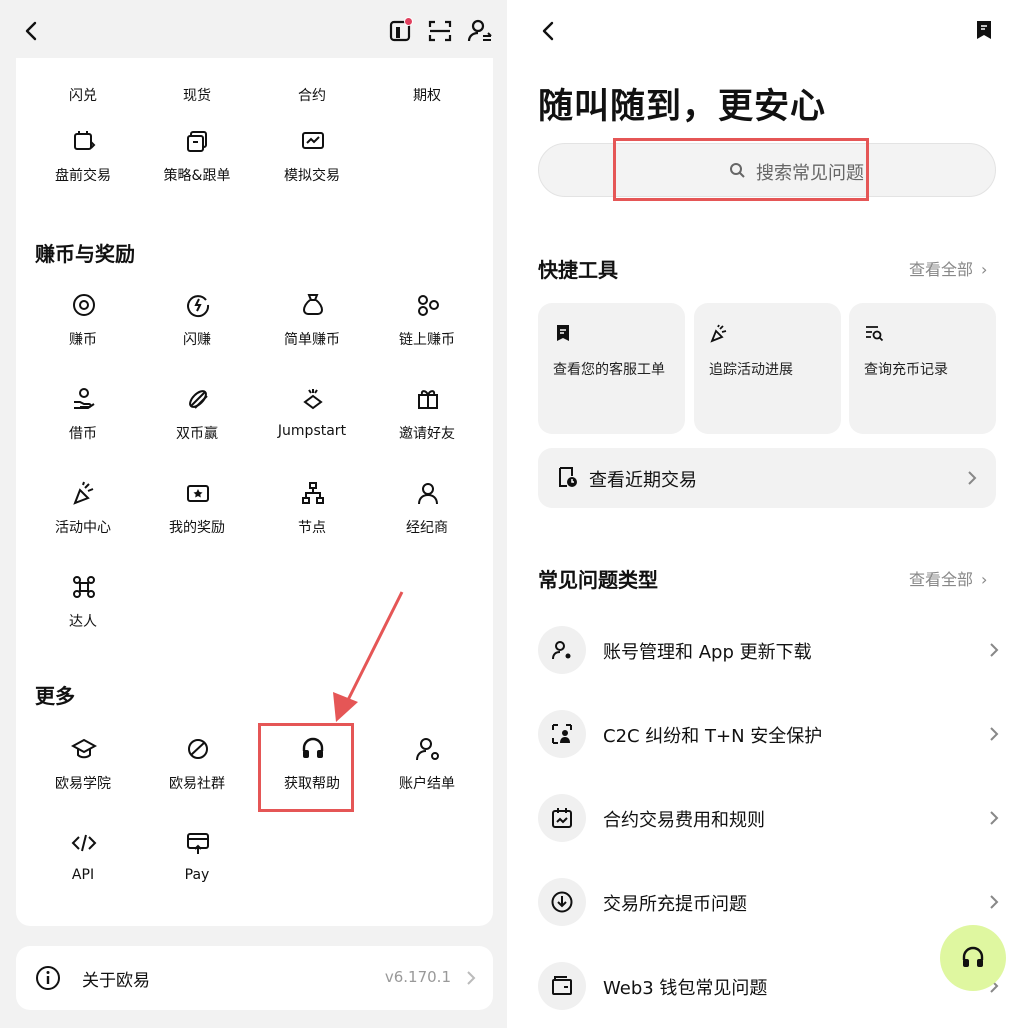  I want to click on about-row: 关于欧易 v6.170.1, so click(254, 978).